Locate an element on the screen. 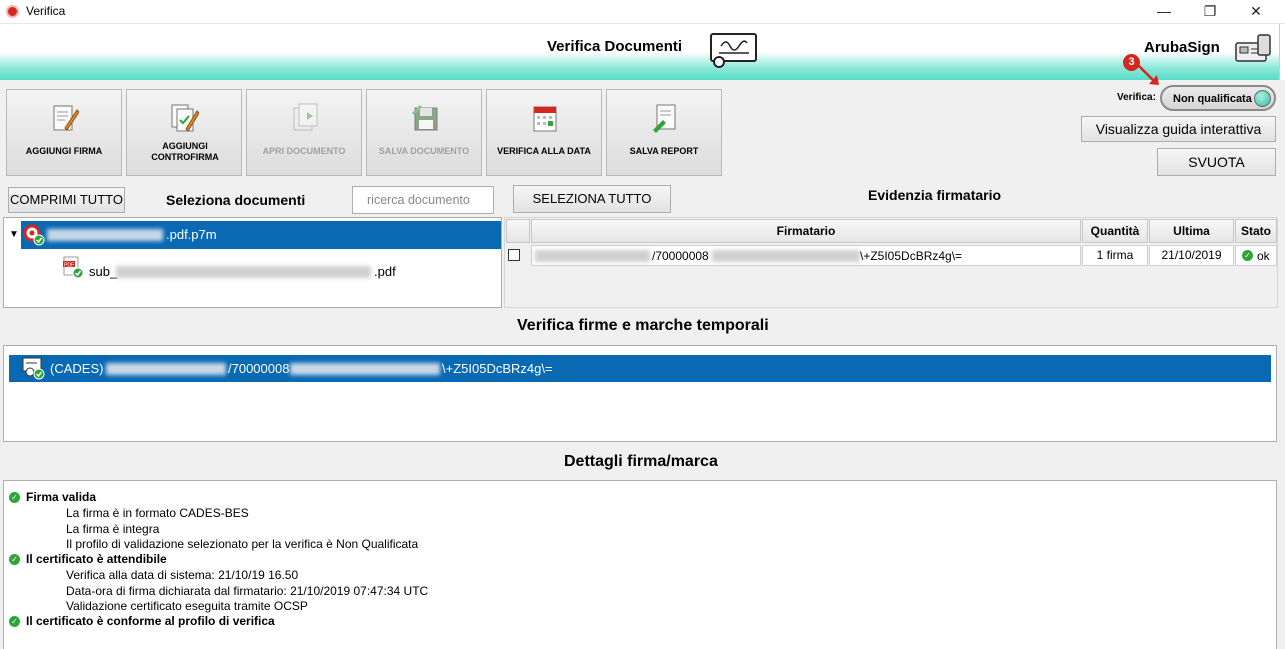 This screenshot has width=1285, height=649. verifica-value: Non qualificata is located at coordinates (1212, 99).